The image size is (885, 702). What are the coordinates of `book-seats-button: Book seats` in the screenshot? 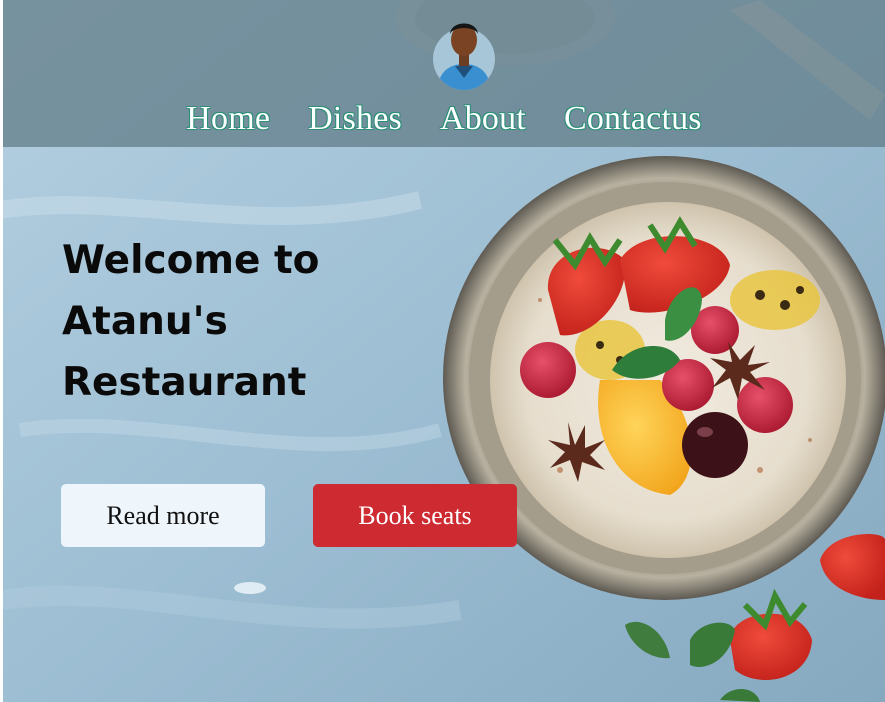 It's located at (415, 515).